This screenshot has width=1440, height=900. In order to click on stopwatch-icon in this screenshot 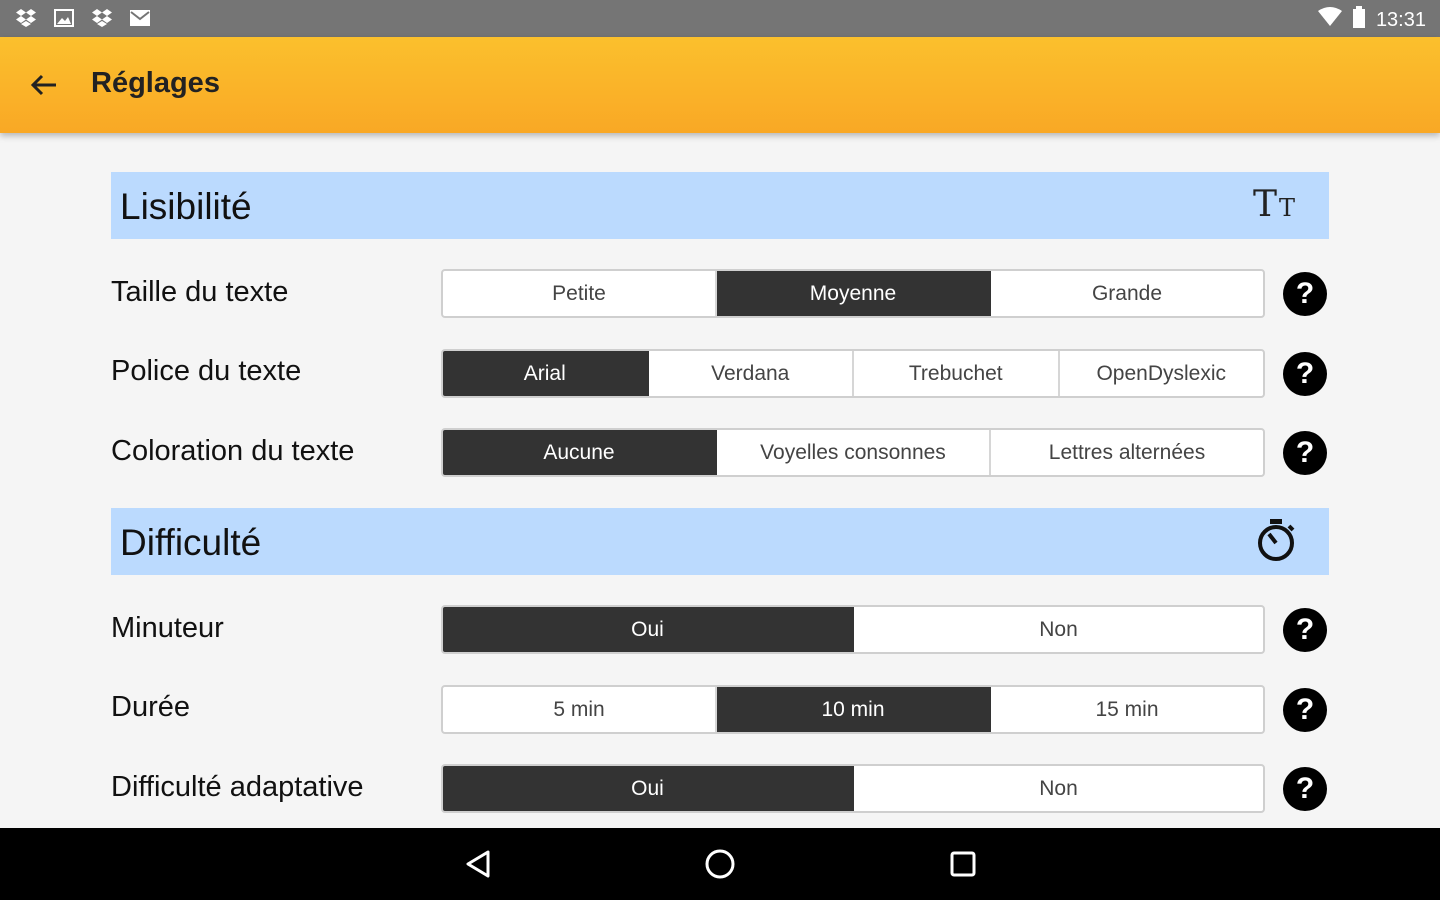, I will do `click(1276, 540)`.